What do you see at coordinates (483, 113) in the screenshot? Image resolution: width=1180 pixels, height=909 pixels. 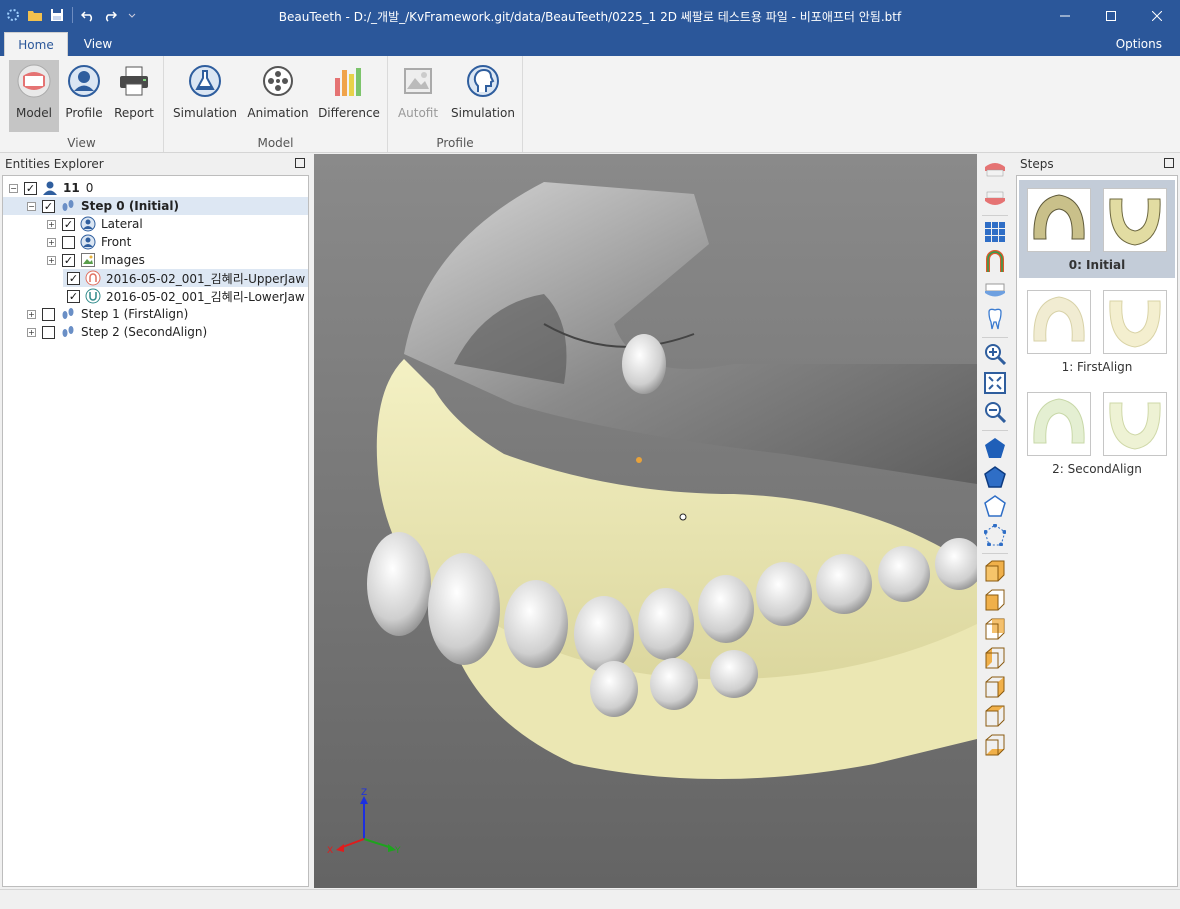 I see `profile-simulation-label: Simulation` at bounding box center [483, 113].